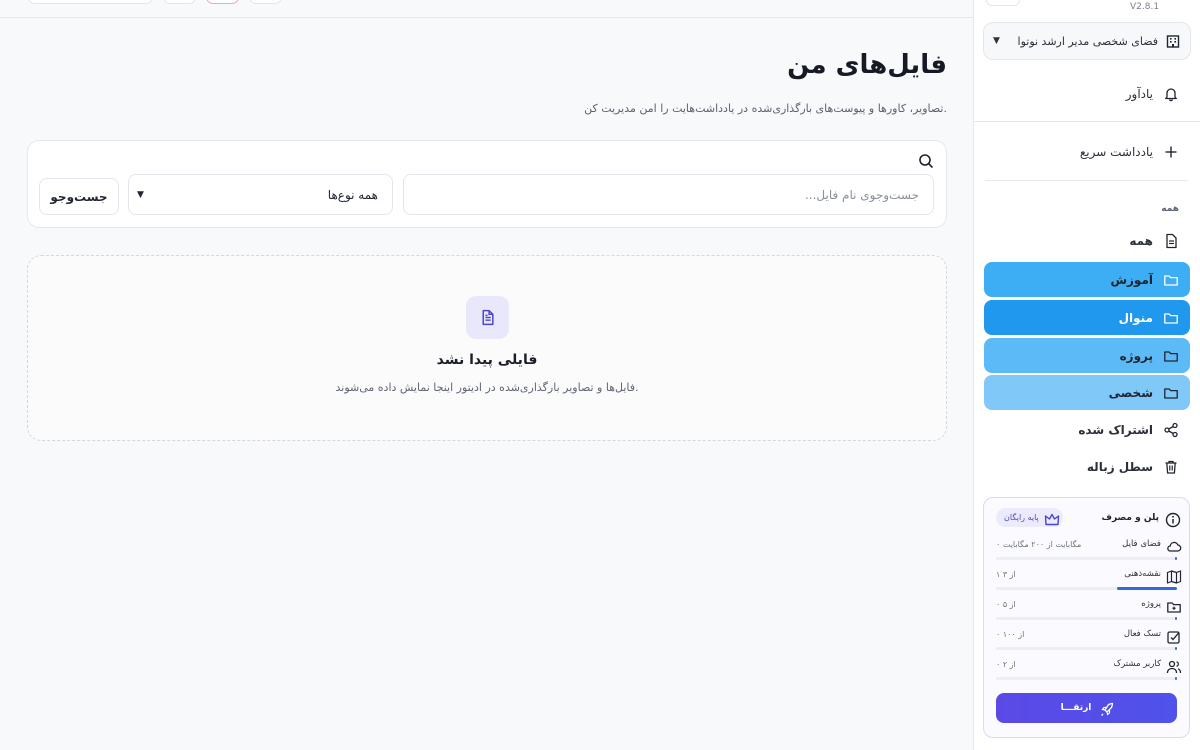 Image resolution: width=1200 pixels, height=750 pixels. Describe the element at coordinates (668, 194) in the screenshot. I see `search-input` at that location.